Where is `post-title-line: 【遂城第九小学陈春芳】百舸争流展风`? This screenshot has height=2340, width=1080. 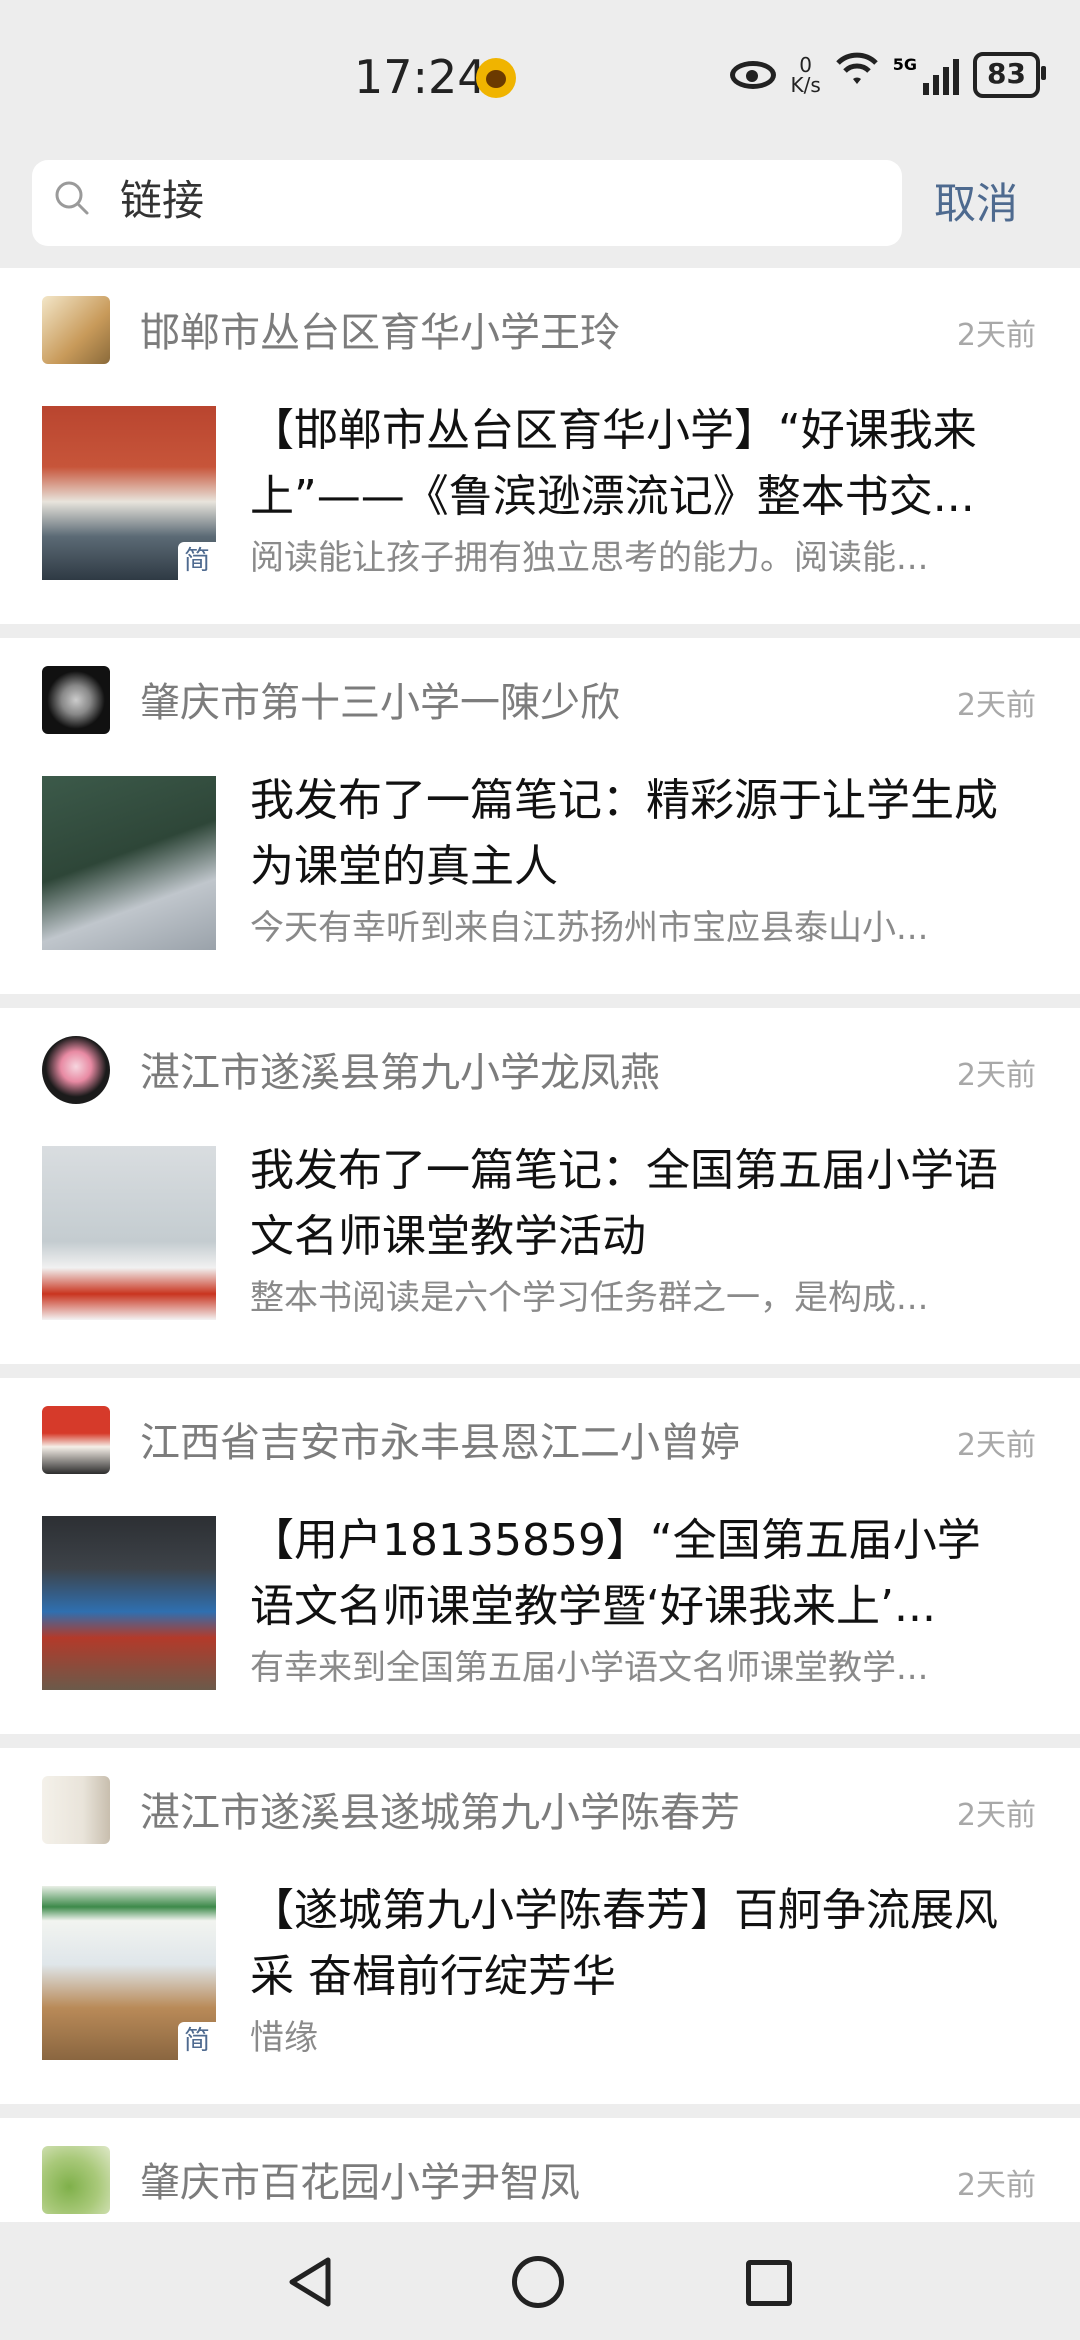
post-title-line: 【遂城第九小学陈春芳】百舸争流展风 is located at coordinates (624, 1910).